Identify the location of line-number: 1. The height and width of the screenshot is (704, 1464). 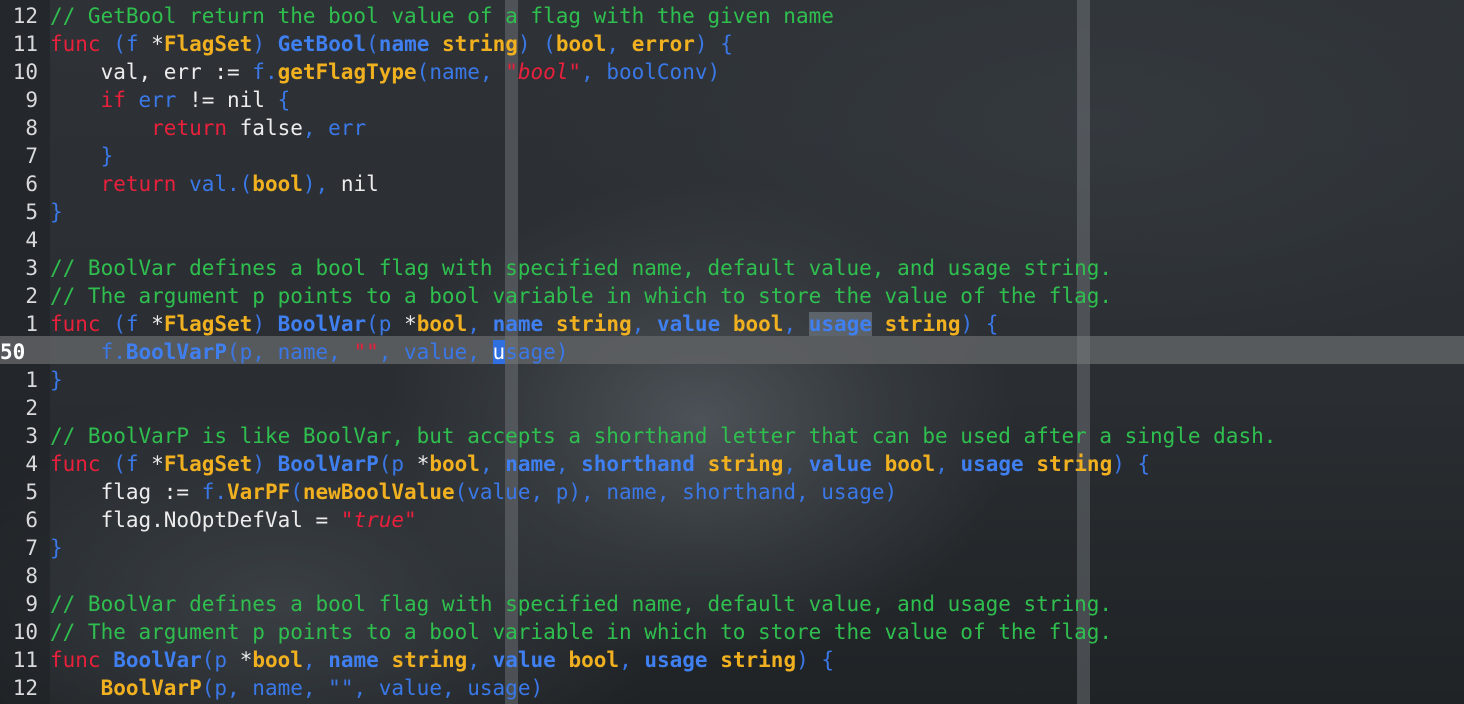
(31, 324).